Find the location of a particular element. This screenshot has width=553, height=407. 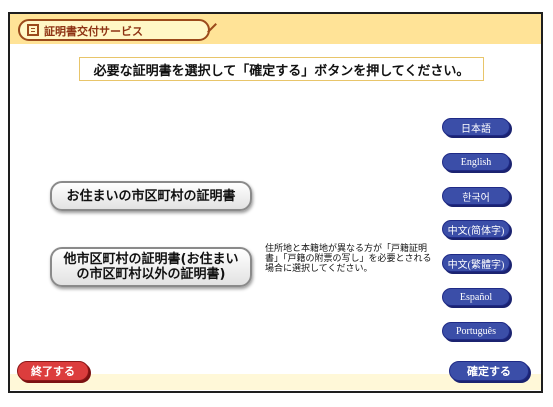

other-municipality-certificate-button: 他市区町村の証明書(お住まいの市区町村以外の証明書) is located at coordinates (151, 267).